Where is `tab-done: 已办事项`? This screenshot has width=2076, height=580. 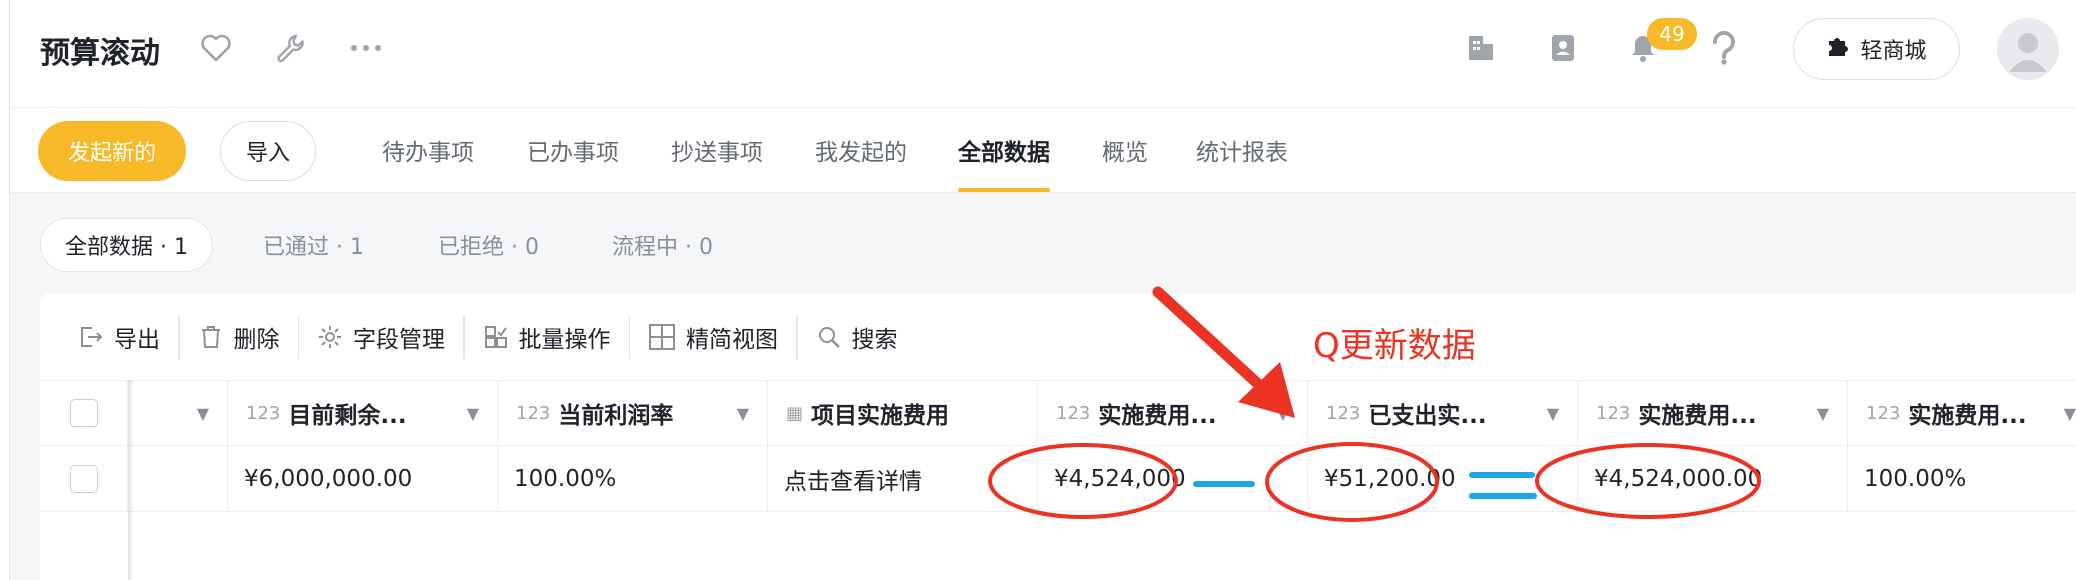
tab-done: 已办事项 is located at coordinates (573, 150).